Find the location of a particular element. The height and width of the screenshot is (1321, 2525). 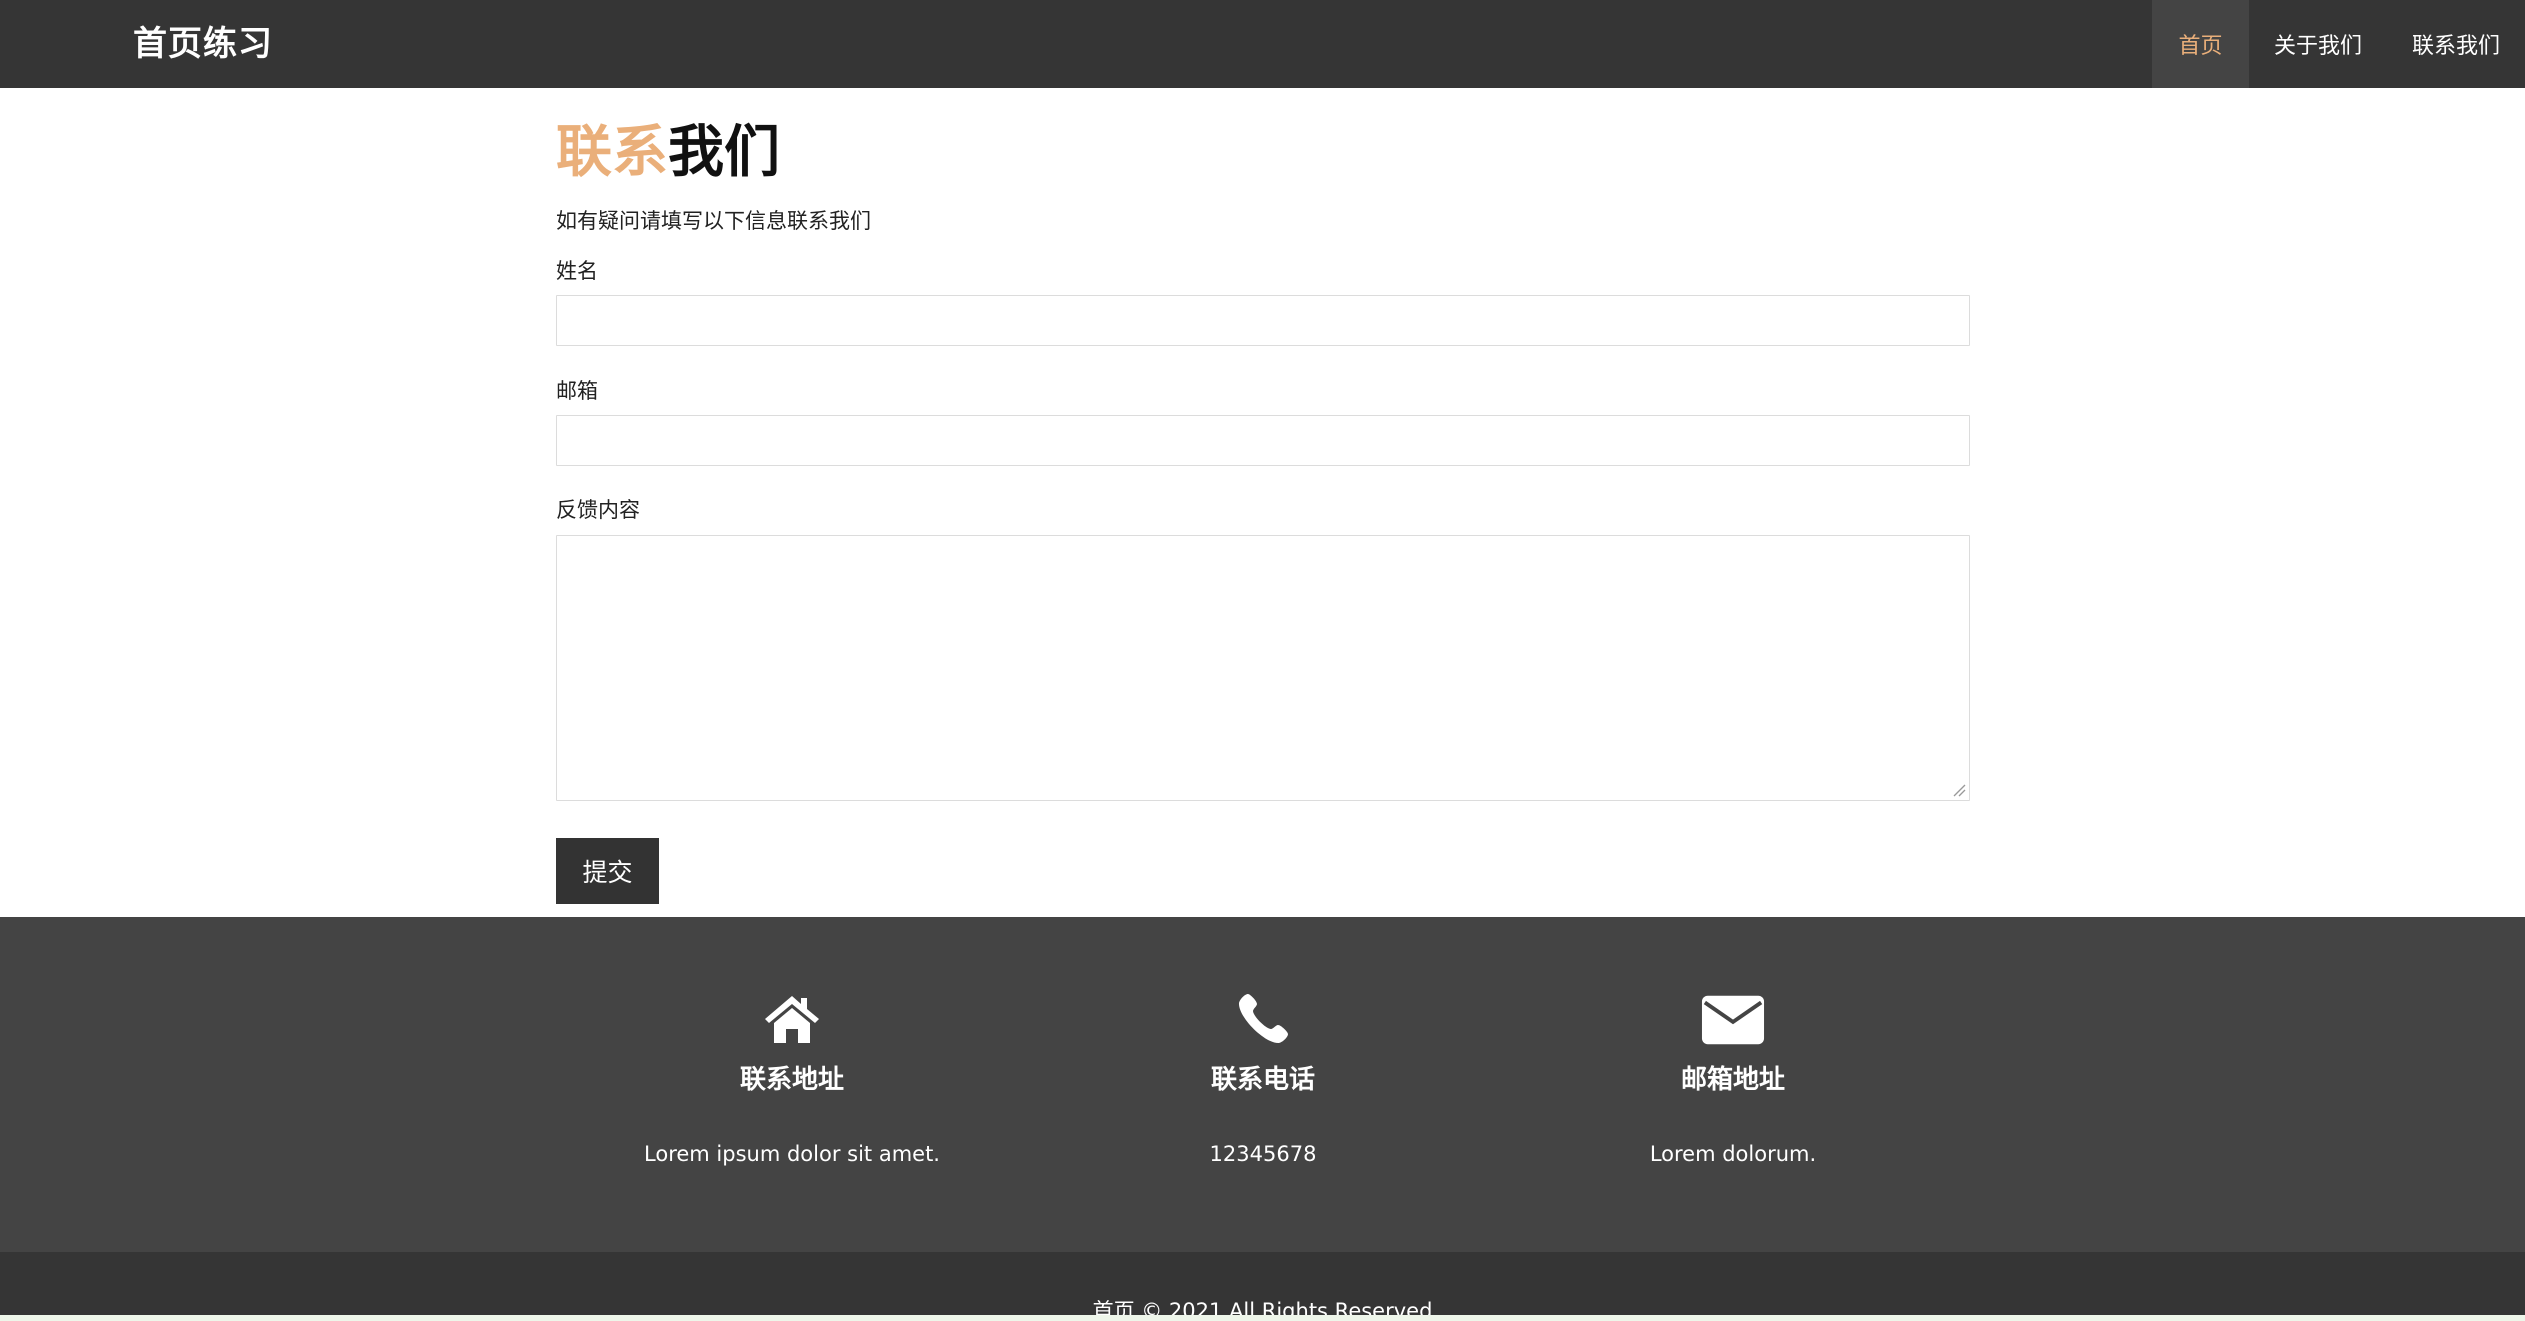

info-title: 联系地址 is located at coordinates (791, 1080).